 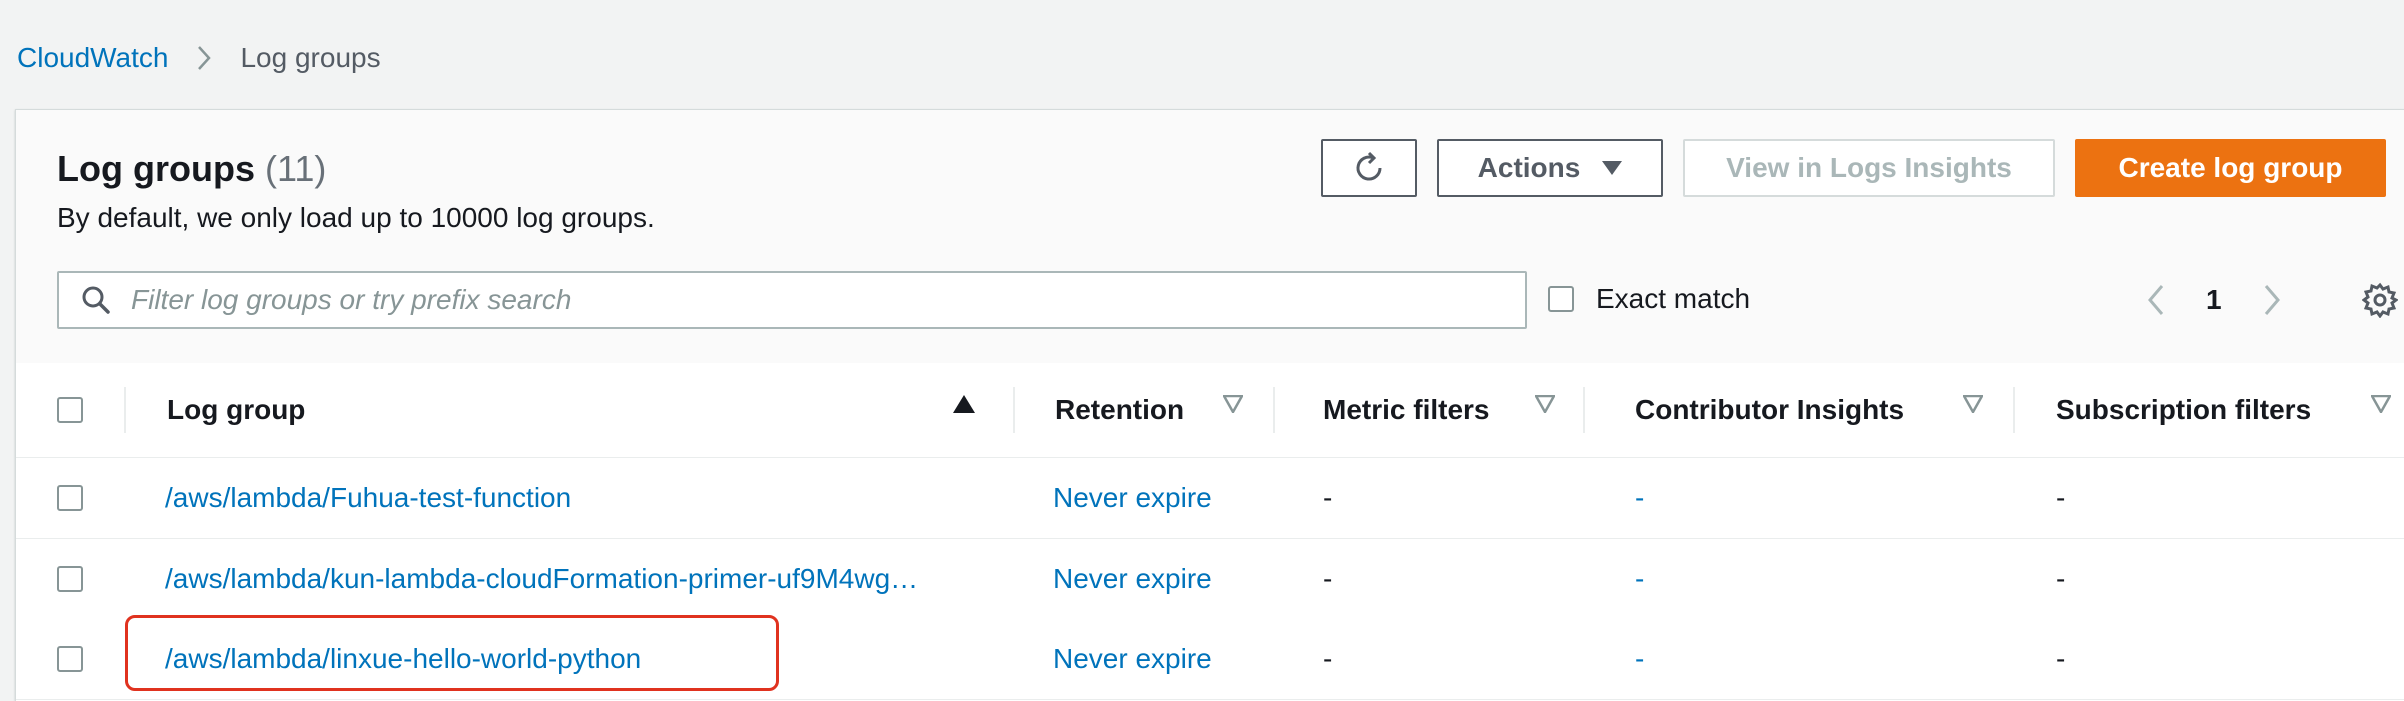 What do you see at coordinates (295, 168) in the screenshot?
I see `log-group-count: (11)` at bounding box center [295, 168].